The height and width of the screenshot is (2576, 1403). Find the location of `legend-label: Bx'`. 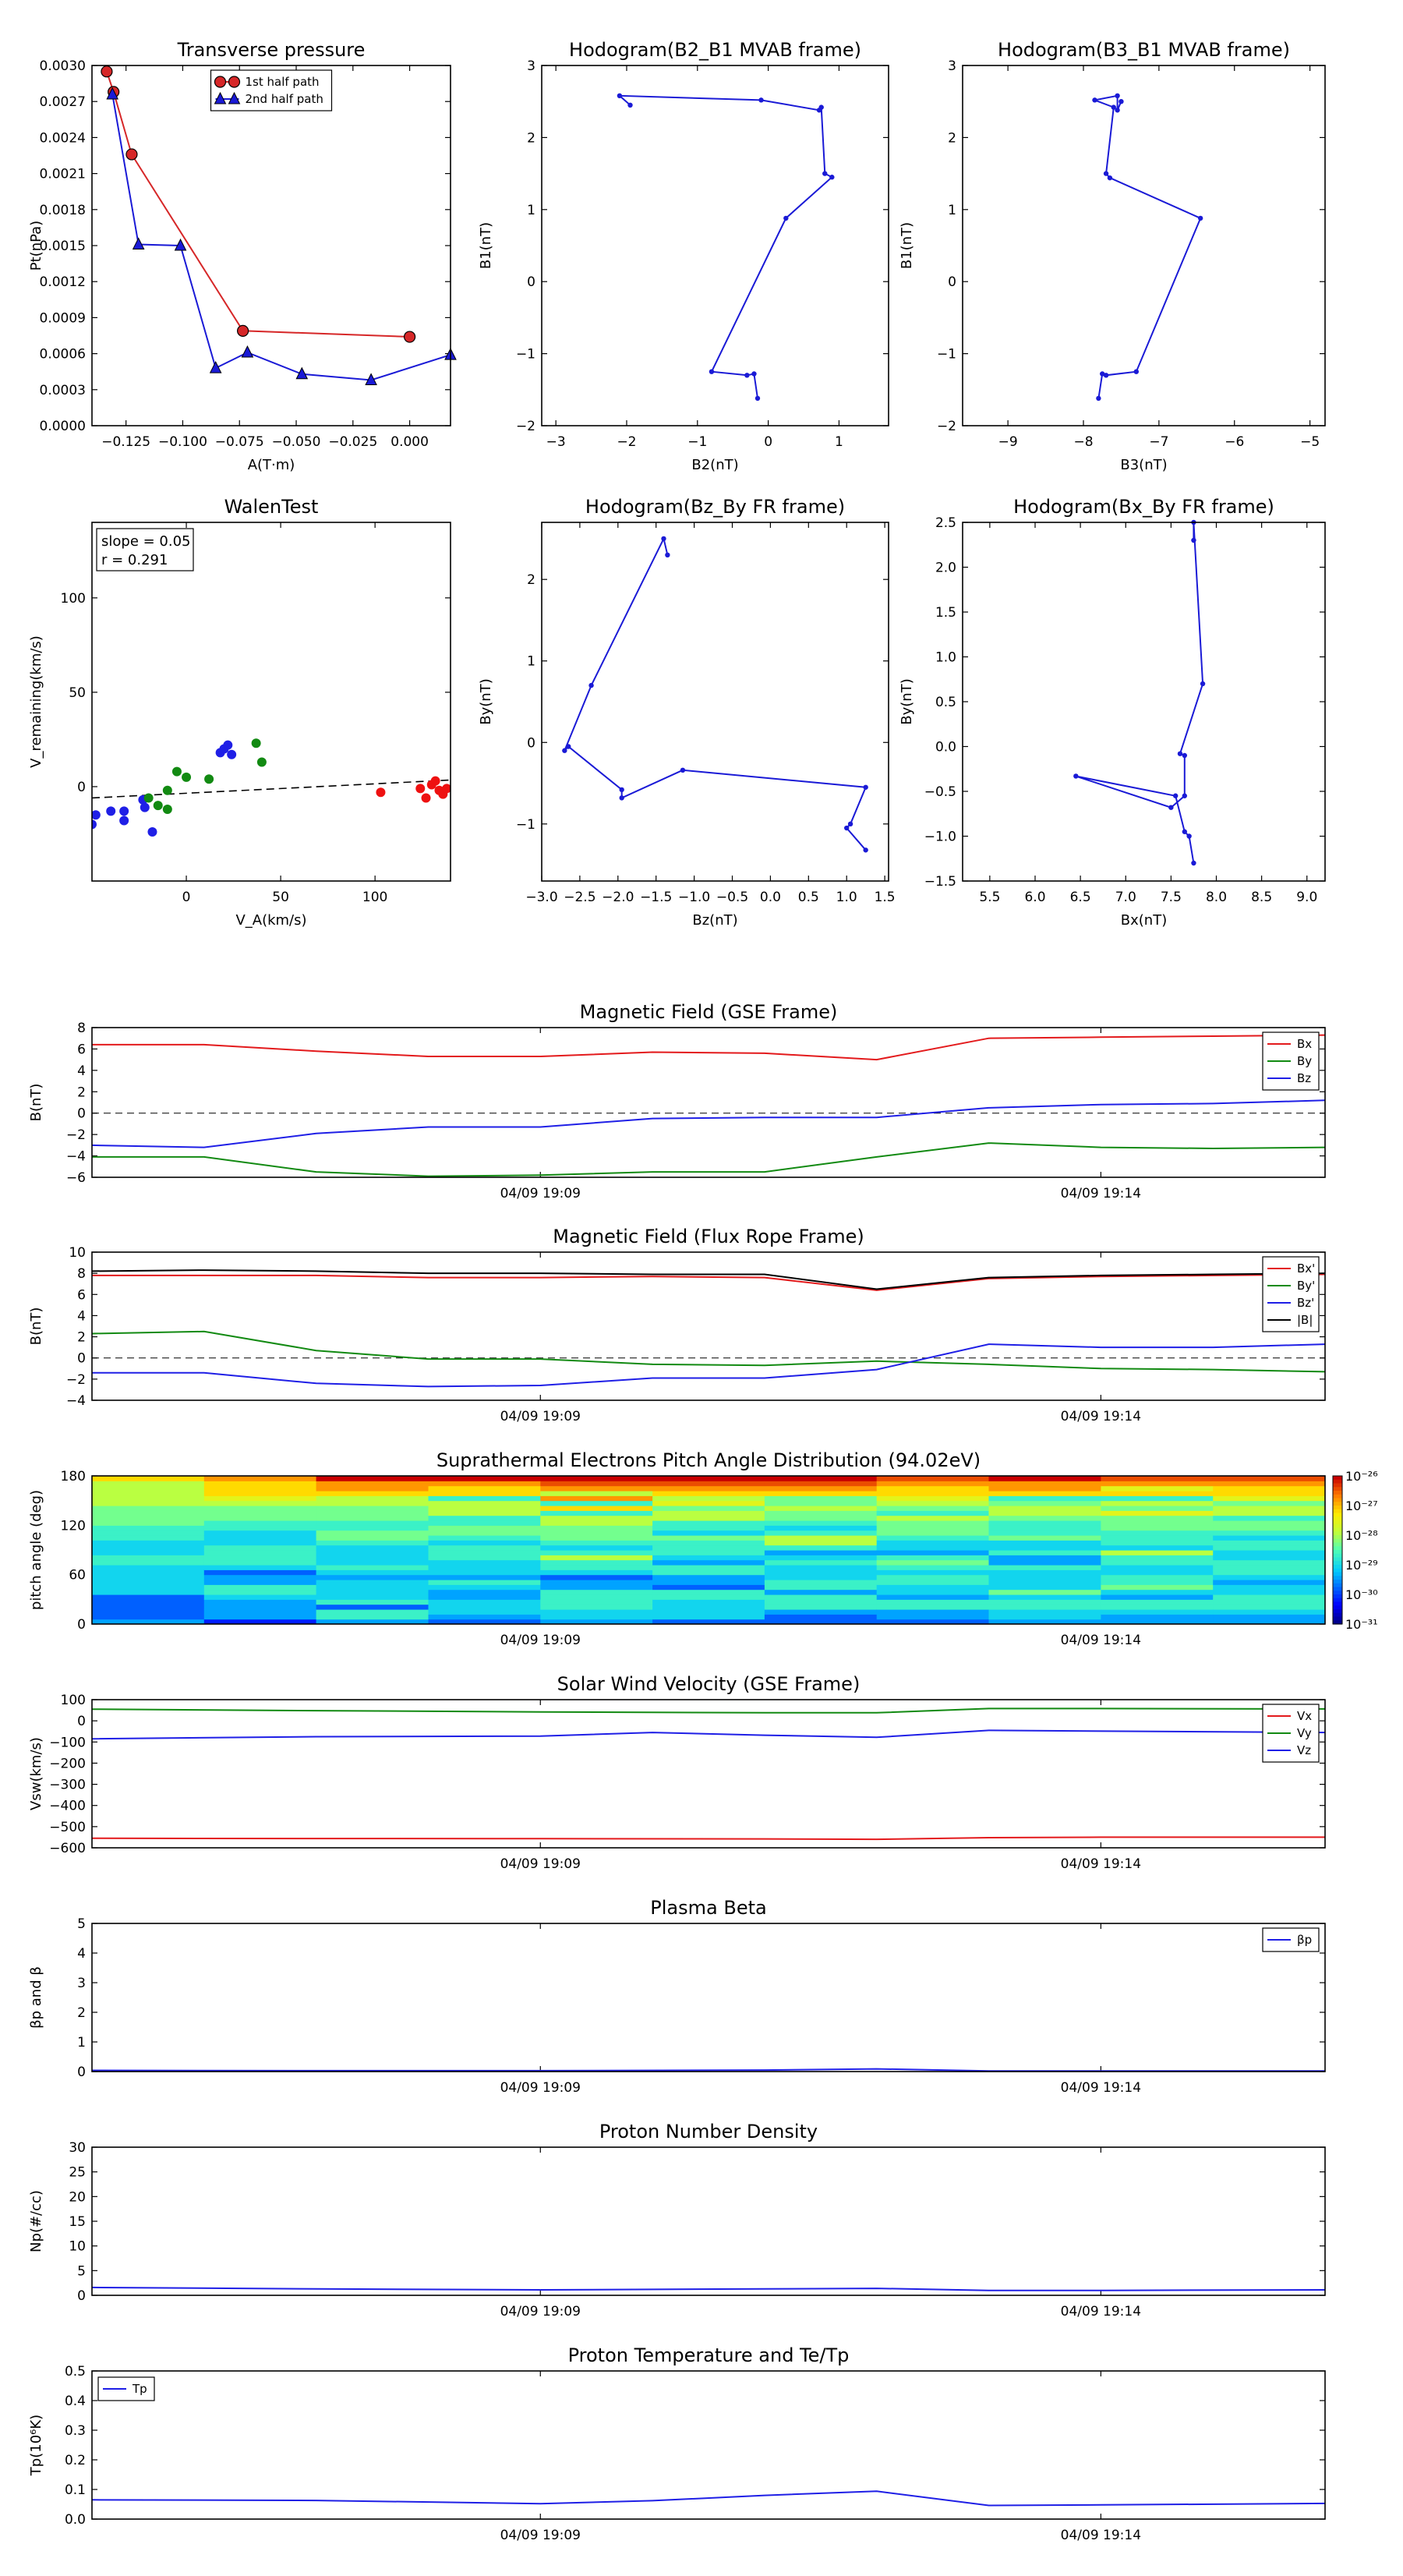

legend-label: Bx' is located at coordinates (1306, 1268).